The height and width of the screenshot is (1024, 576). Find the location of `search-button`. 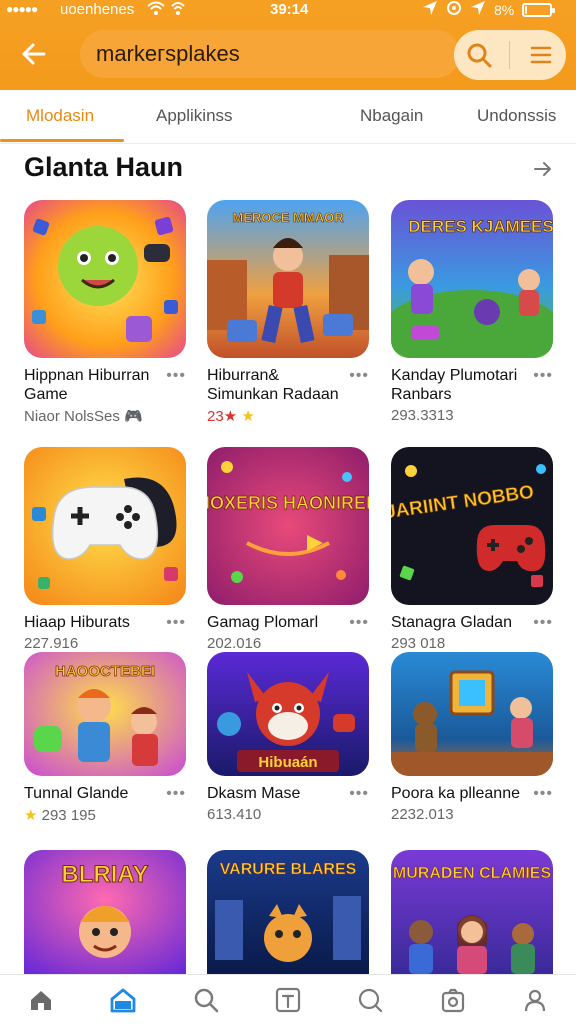

search-button is located at coordinates (479, 55).